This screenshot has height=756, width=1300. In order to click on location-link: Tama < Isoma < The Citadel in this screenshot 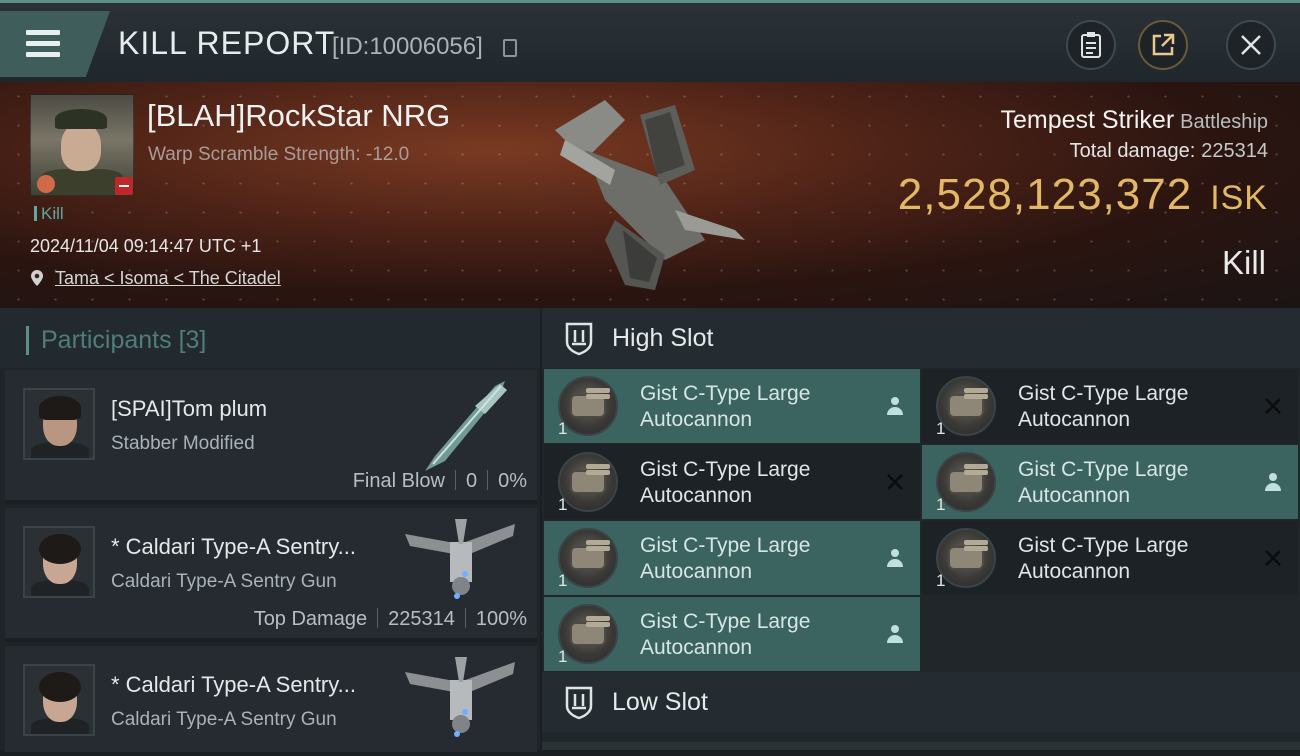, I will do `click(168, 278)`.